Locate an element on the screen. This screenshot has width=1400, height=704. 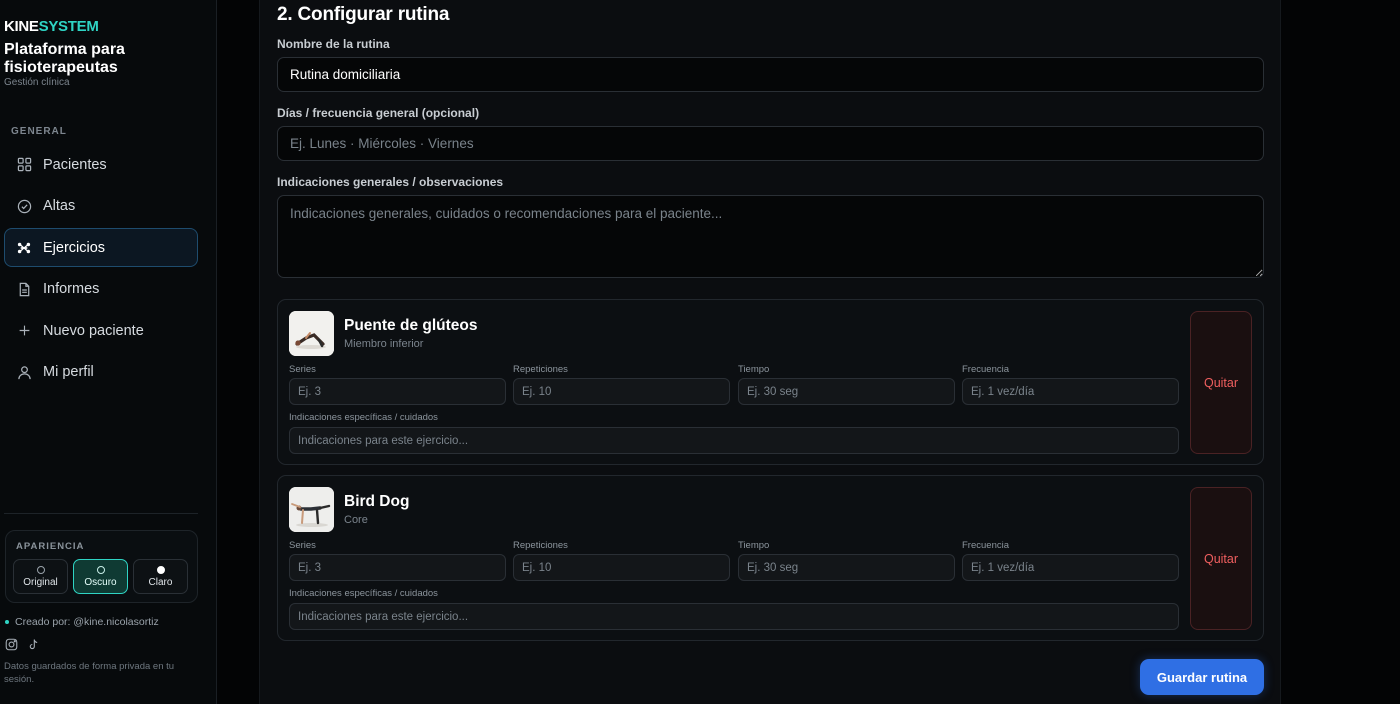
grid-icon is located at coordinates (24, 165).